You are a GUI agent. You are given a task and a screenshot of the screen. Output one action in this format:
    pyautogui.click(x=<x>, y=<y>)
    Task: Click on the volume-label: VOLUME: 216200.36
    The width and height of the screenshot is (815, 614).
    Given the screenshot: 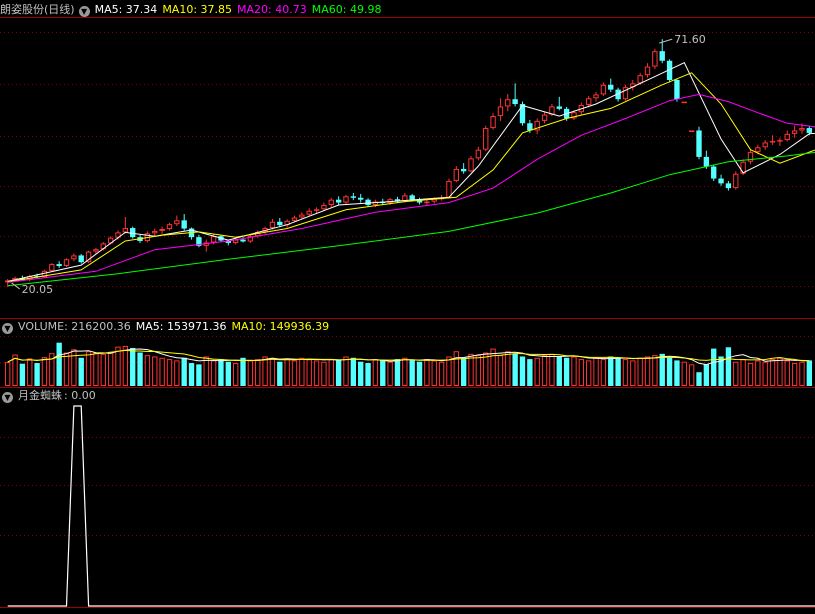 What is the action you would take?
    pyautogui.click(x=74, y=326)
    